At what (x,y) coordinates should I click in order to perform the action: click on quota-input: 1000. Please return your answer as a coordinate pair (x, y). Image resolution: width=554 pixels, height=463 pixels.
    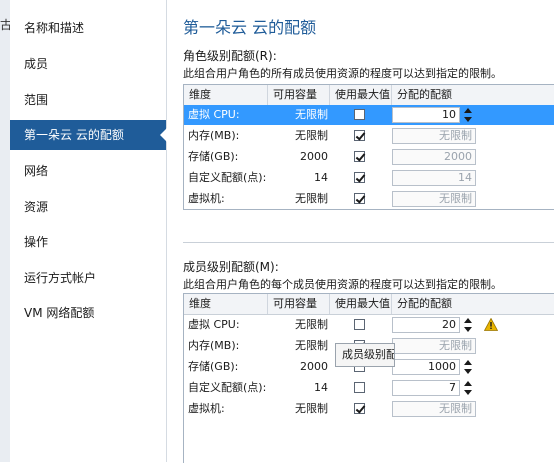
    Looking at the image, I should click on (426, 367).